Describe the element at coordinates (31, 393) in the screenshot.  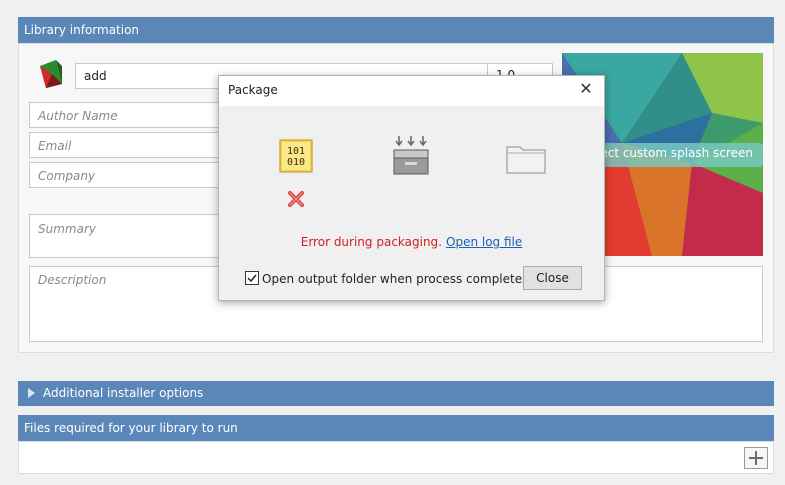
I see `expand-triangle-icon` at that location.